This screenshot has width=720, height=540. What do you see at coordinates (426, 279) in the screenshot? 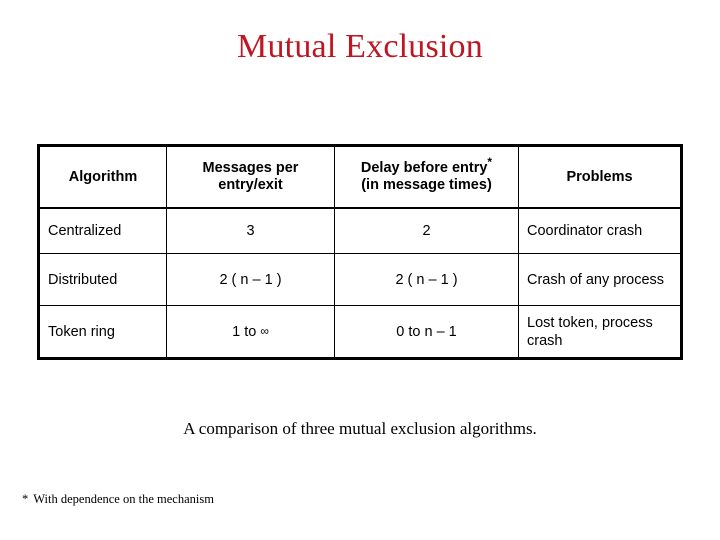
I see `cell-delay: 2 ( n – 1 )` at bounding box center [426, 279].